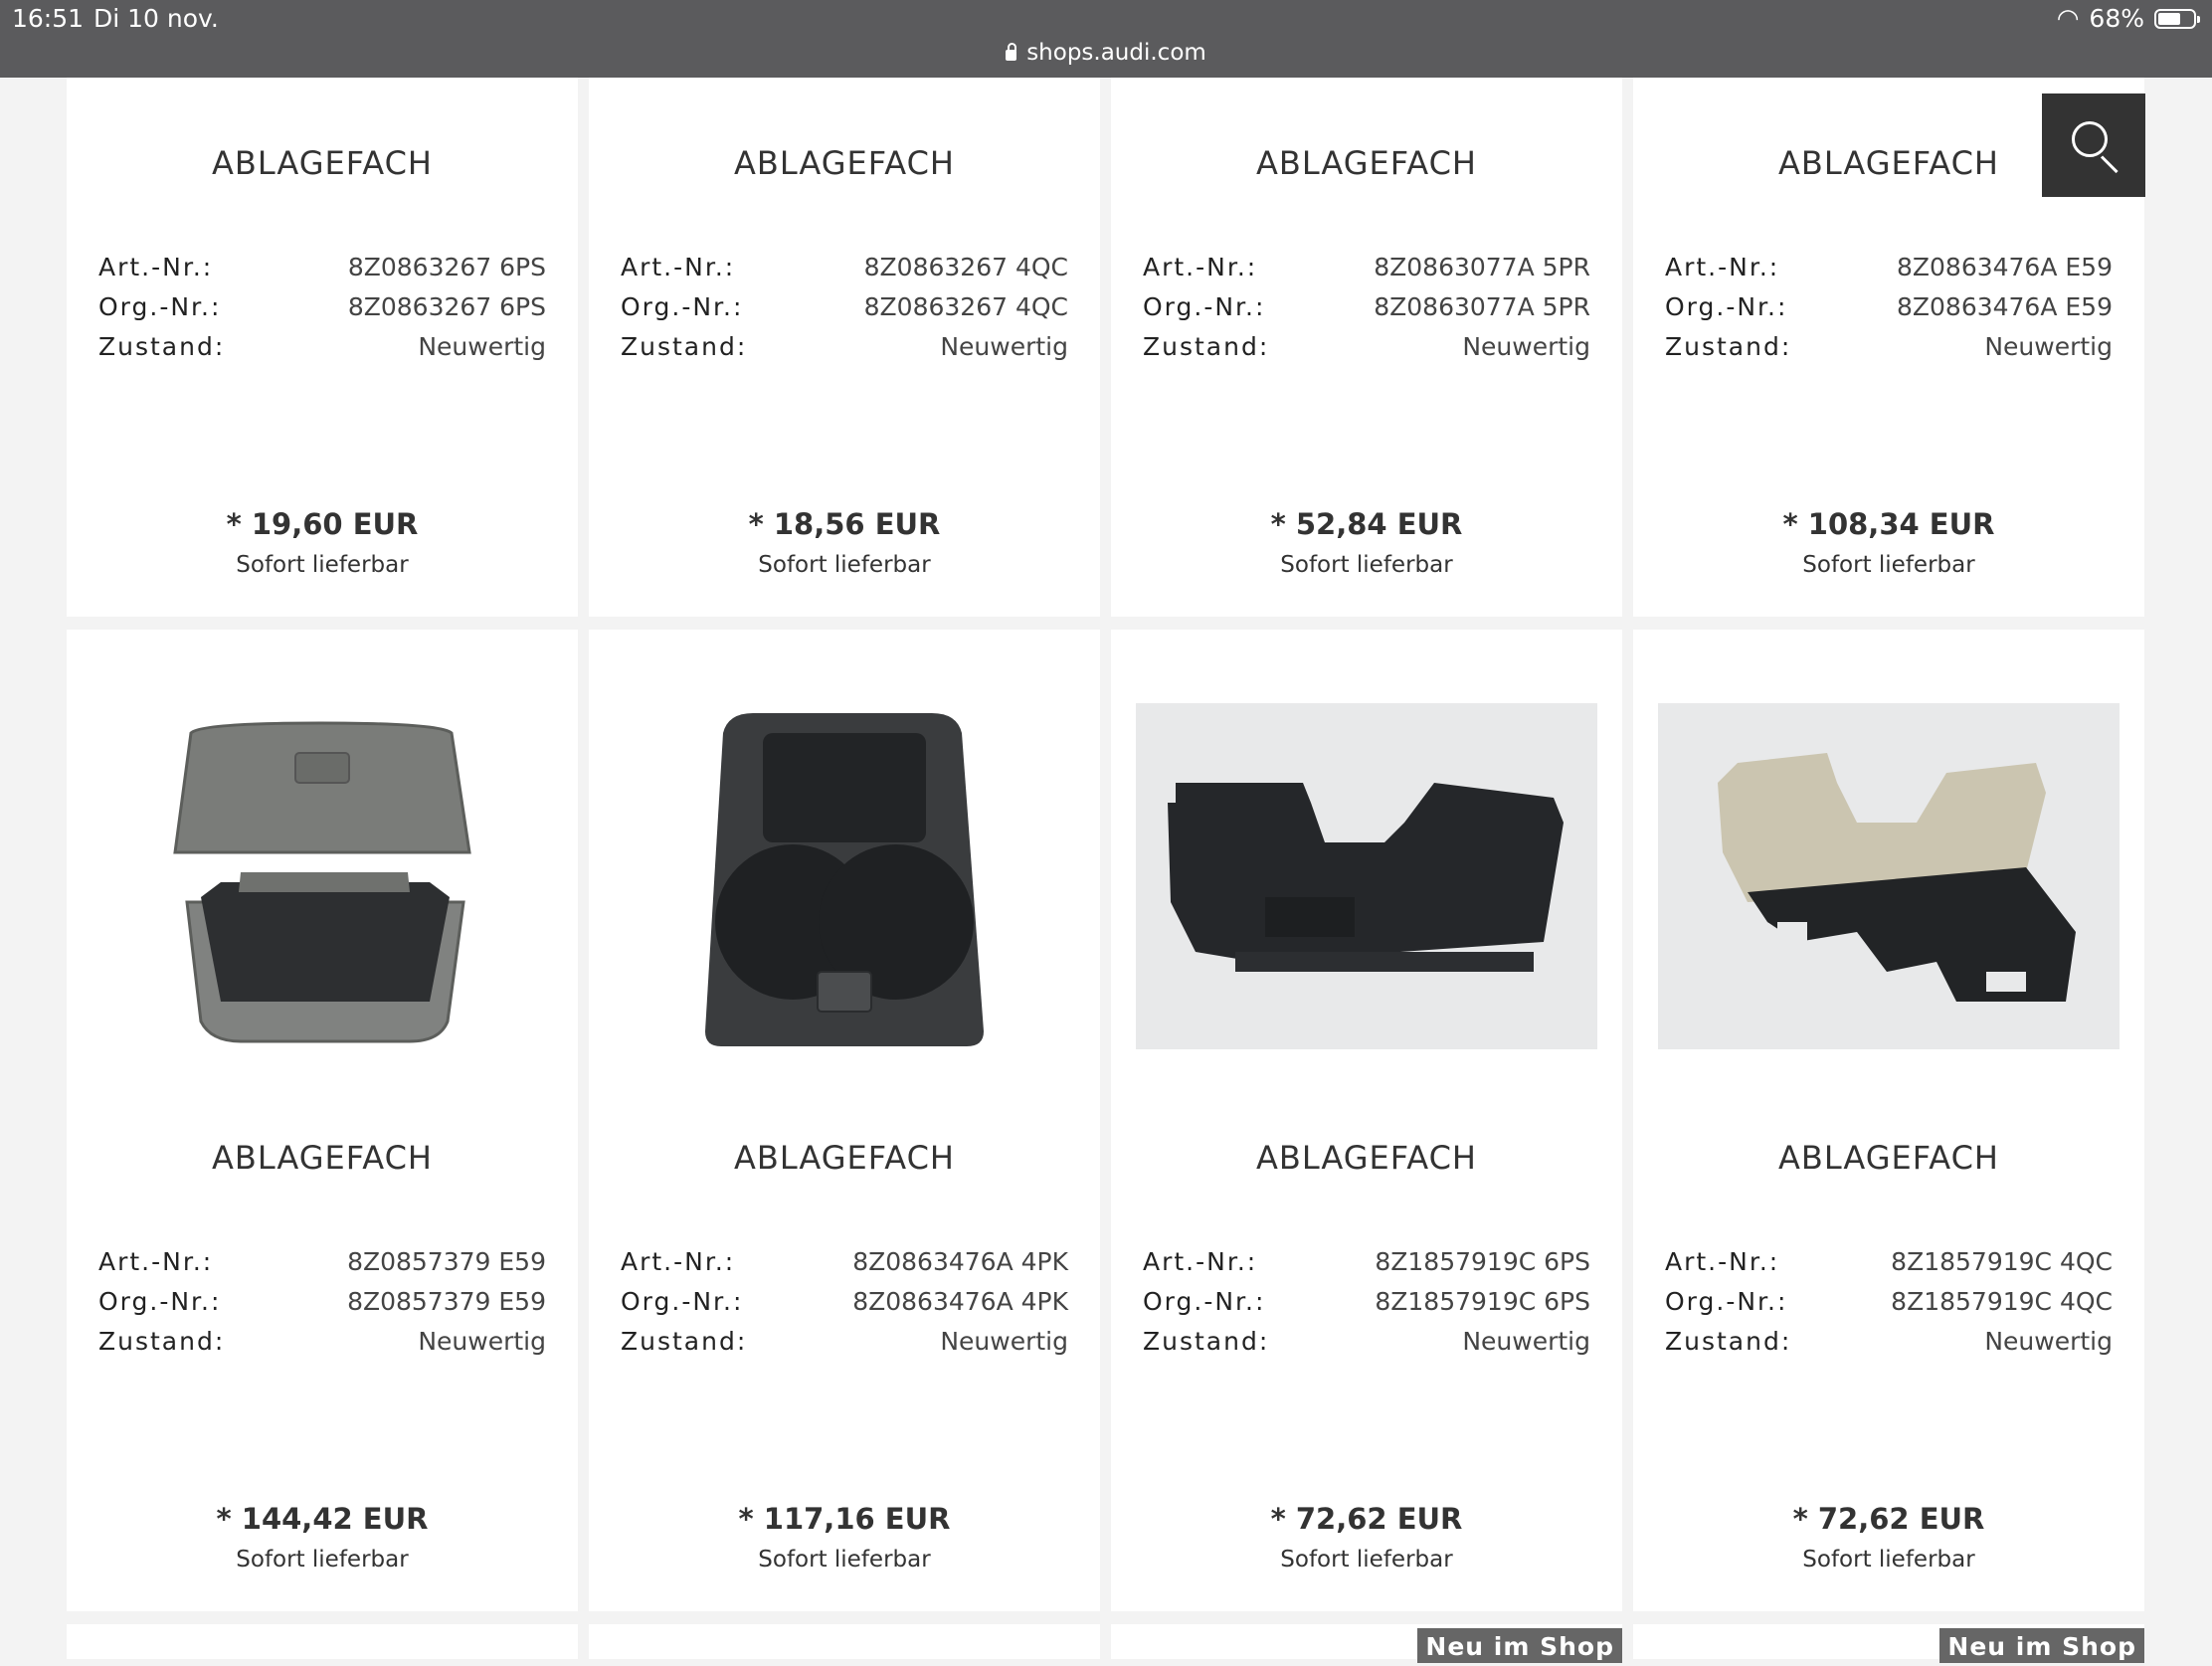 The height and width of the screenshot is (1666, 2212). What do you see at coordinates (1482, 267) in the screenshot?
I see `art-nr-value: 8Z0863077A 5PR` at bounding box center [1482, 267].